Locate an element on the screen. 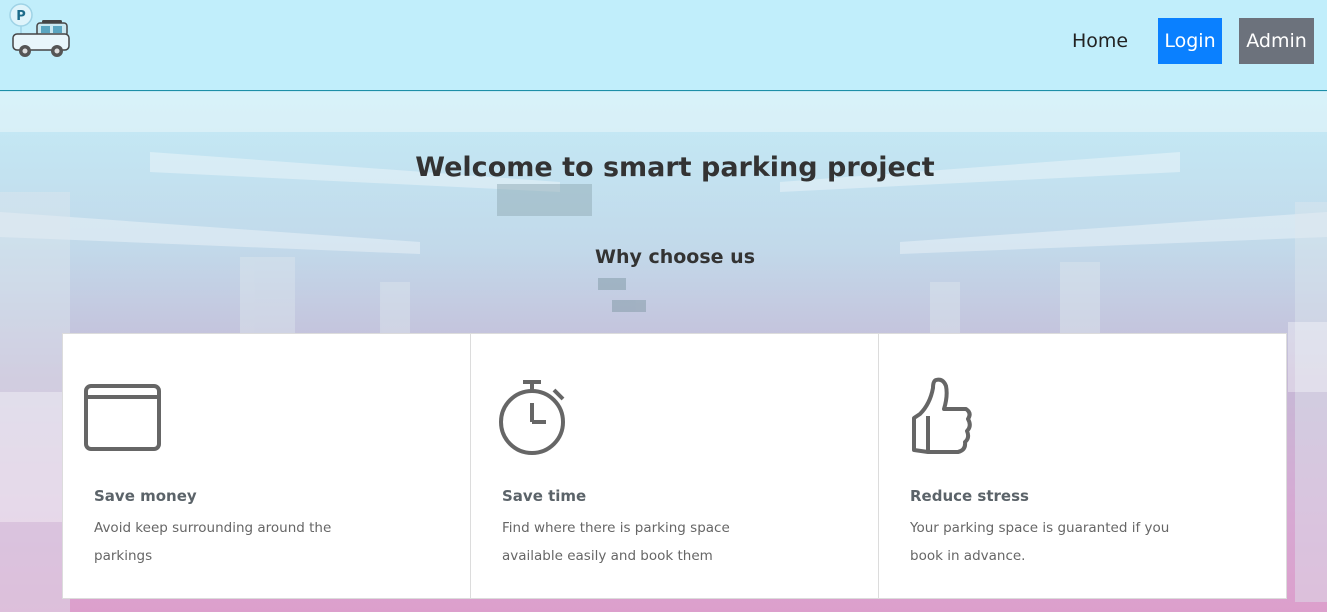 The image size is (1327, 612). thumbs-up-icon is located at coordinates (942, 415).